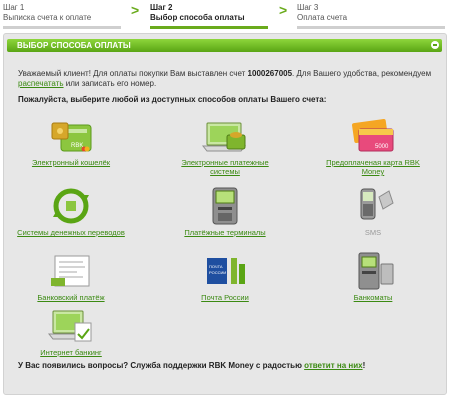 This screenshot has height=398, width=450. What do you see at coordinates (364, 365) in the screenshot?
I see `footer-text-end: !` at bounding box center [364, 365].